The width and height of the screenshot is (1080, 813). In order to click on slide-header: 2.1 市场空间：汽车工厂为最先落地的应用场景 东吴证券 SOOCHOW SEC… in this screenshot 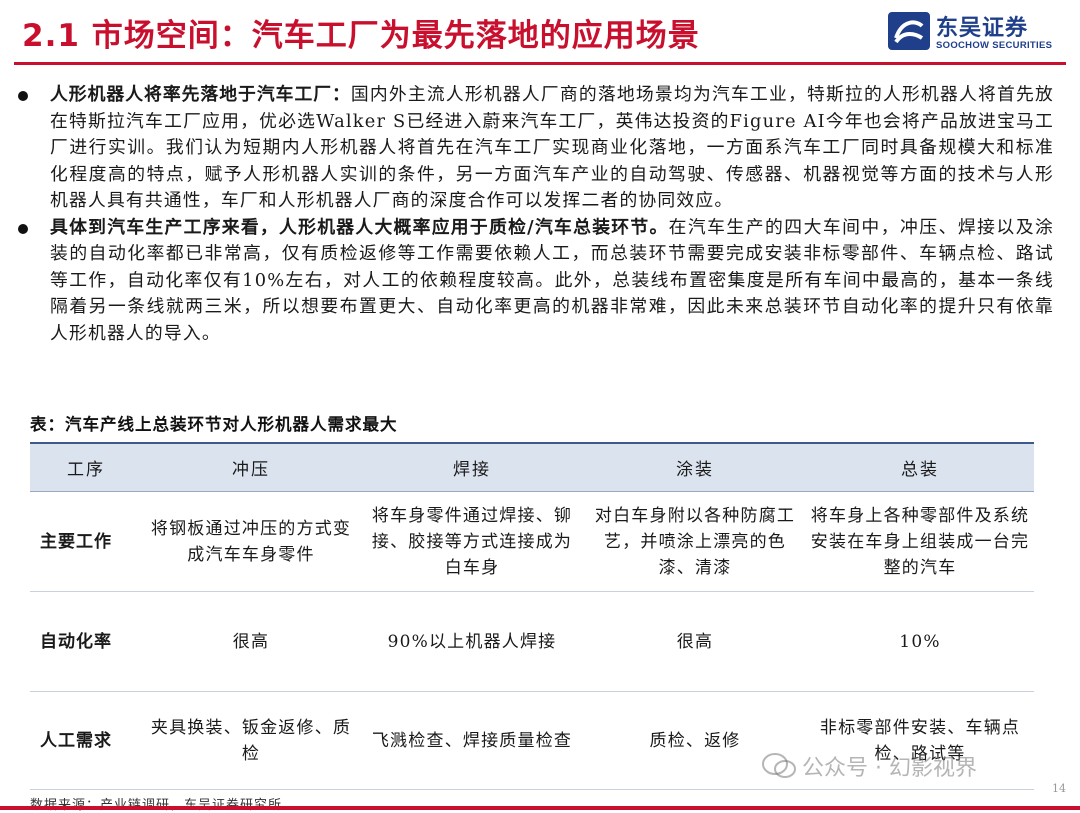, I will do `click(540, 31)`.